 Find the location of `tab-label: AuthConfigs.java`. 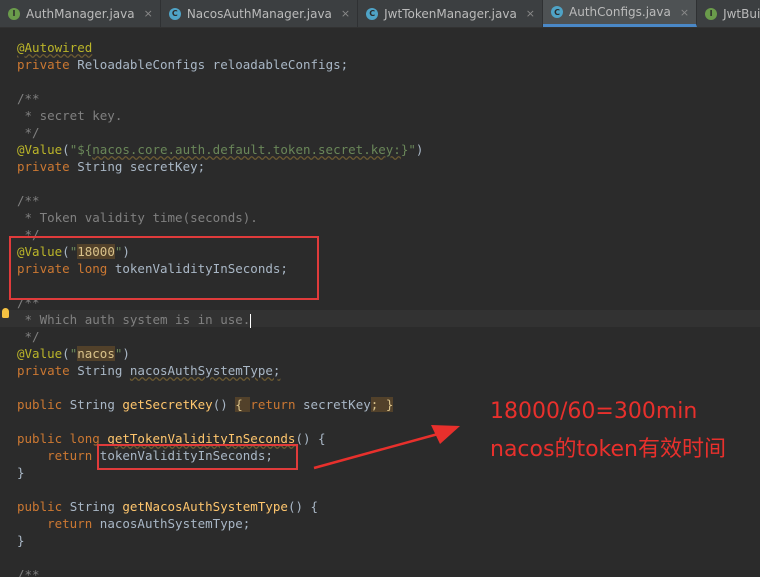

tab-label: AuthConfigs.java is located at coordinates (620, 12).